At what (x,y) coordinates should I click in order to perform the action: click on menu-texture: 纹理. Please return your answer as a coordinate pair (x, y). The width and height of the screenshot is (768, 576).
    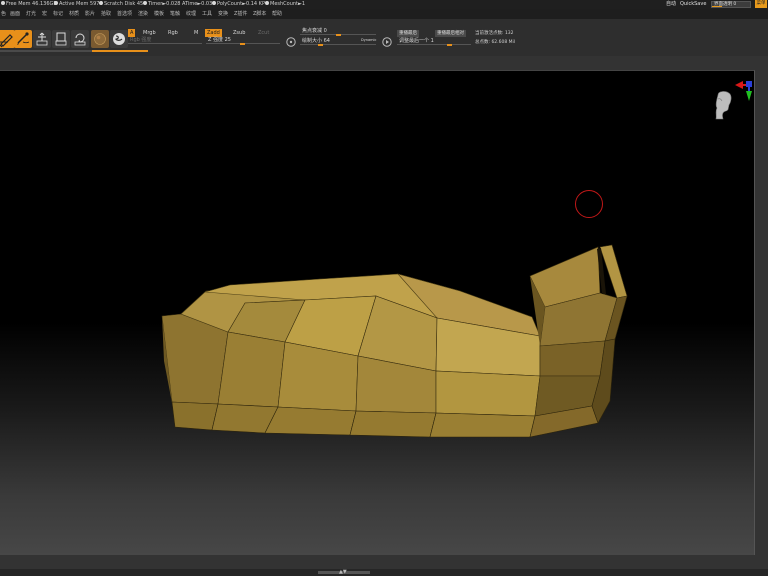
    Looking at the image, I should click on (191, 14).